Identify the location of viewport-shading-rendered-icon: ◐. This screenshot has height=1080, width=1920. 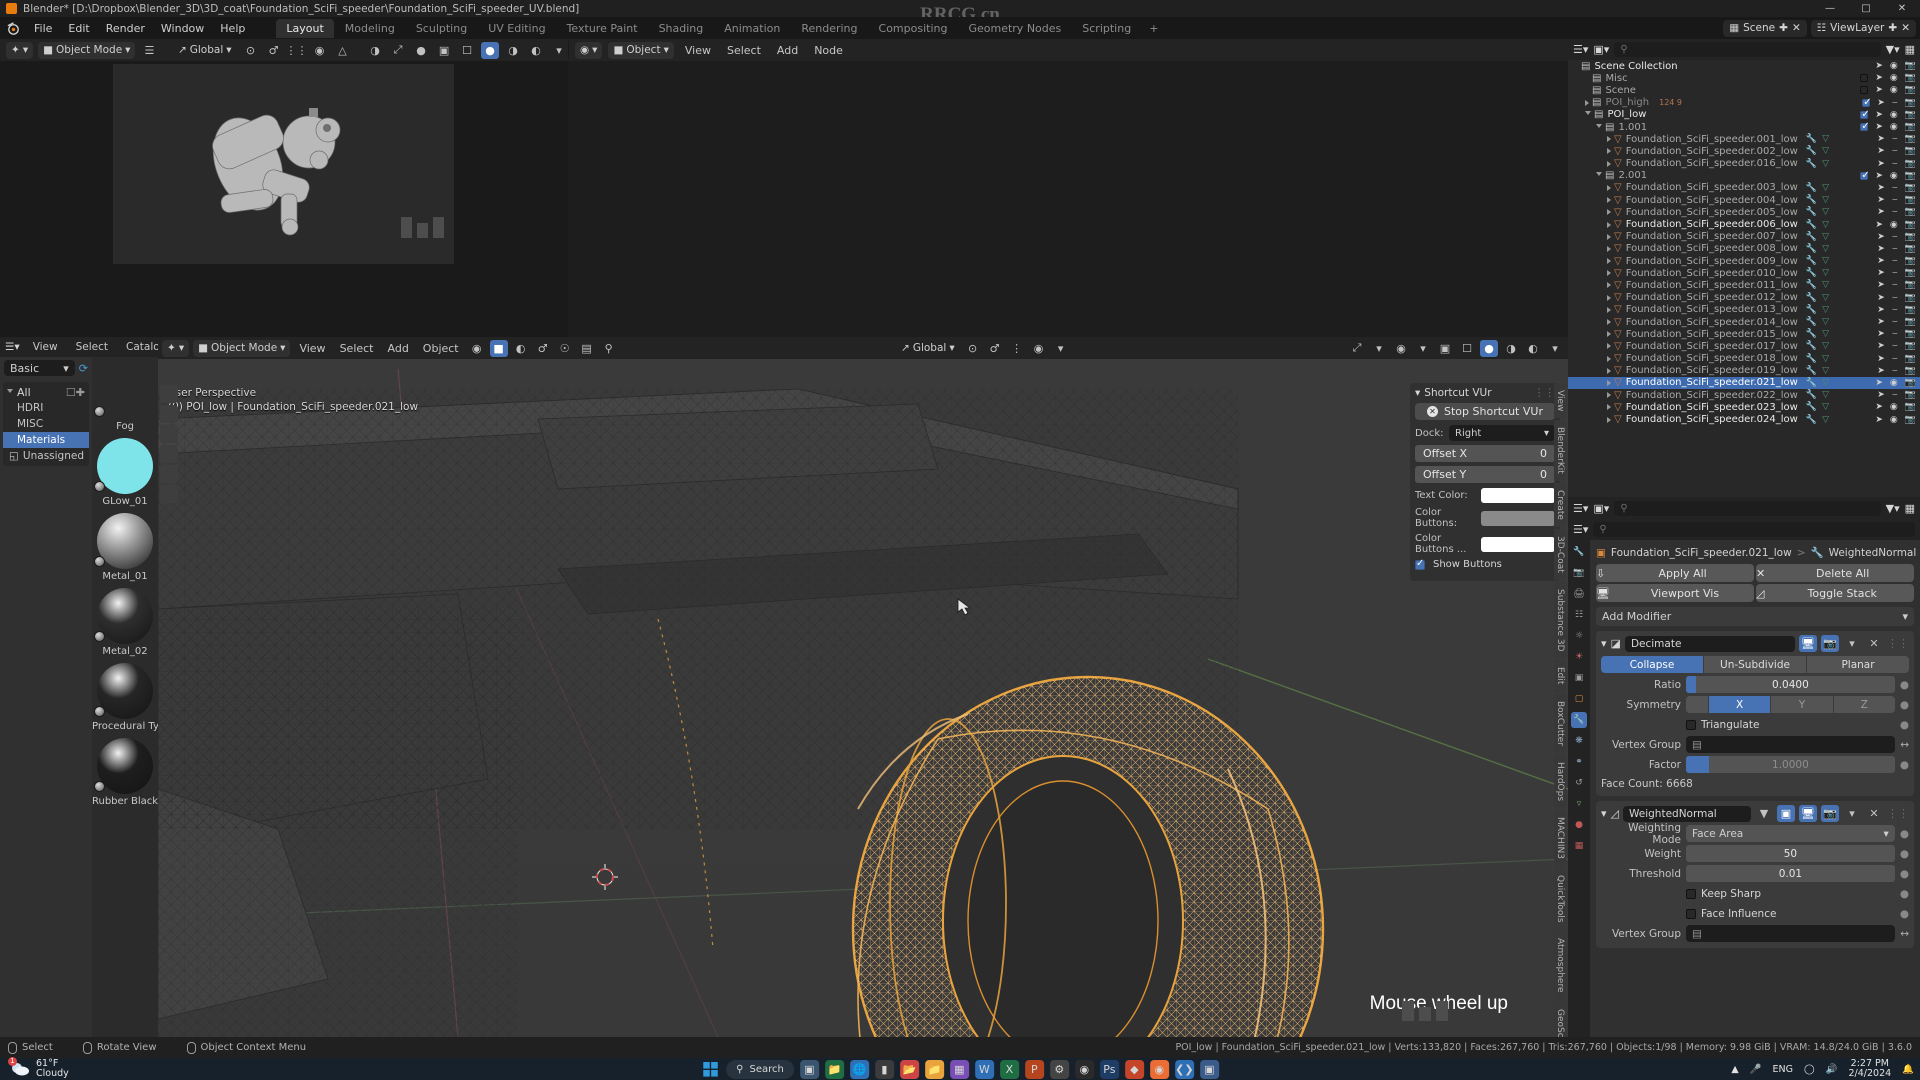
(1533, 348).